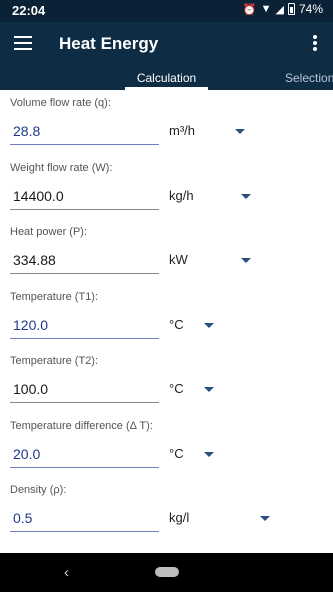 The image size is (333, 592). Describe the element at coordinates (54, 361) in the screenshot. I see `field-label: Temperature (T2):` at that location.